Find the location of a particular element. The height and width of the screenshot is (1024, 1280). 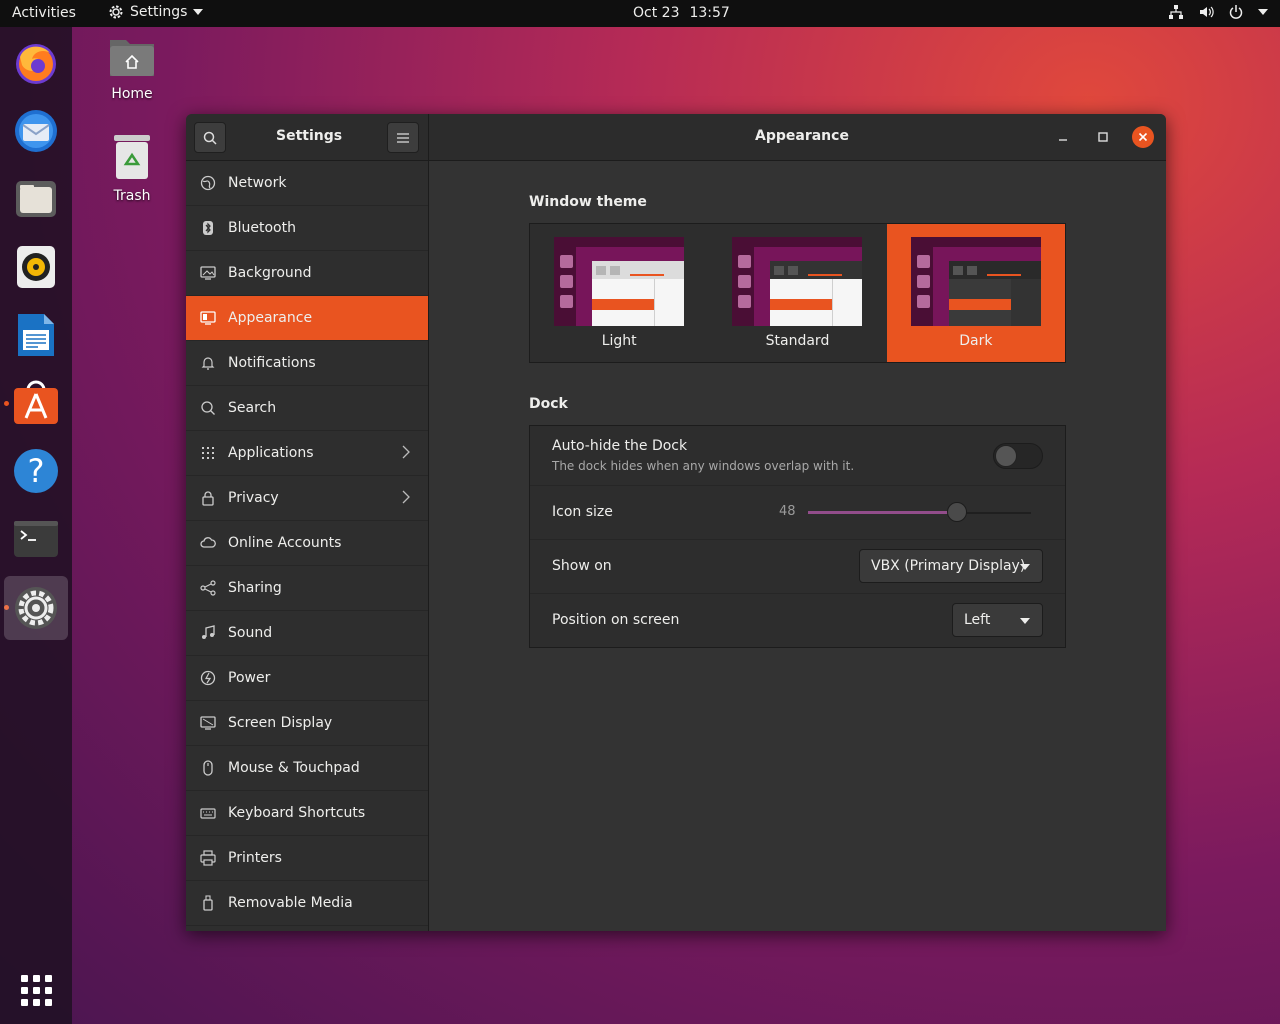

dock-writer is located at coordinates (36, 335).